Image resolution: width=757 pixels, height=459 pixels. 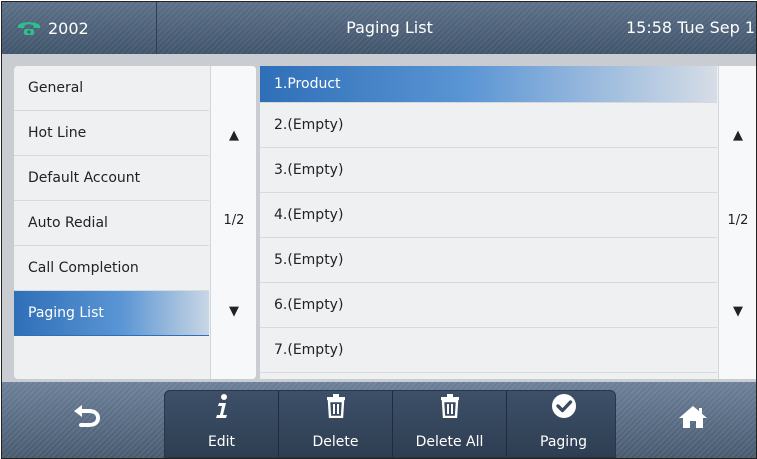 I want to click on menu-item-general: General, so click(x=111, y=88).